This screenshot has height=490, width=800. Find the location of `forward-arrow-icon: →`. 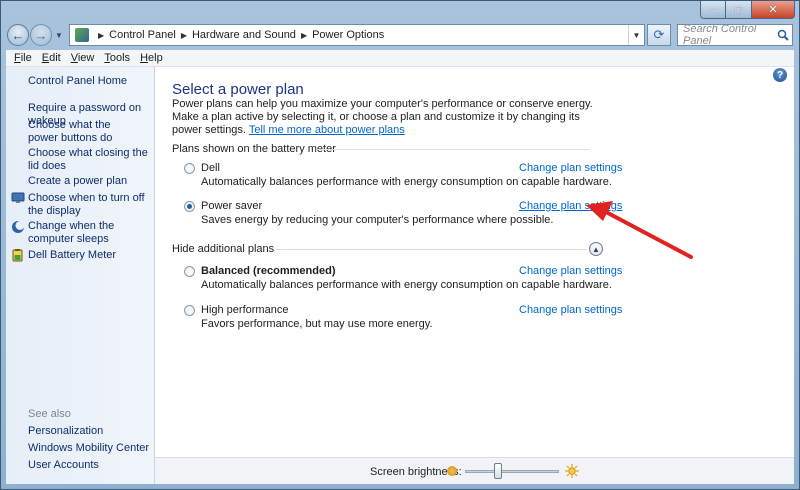

forward-arrow-icon: → is located at coordinates (41, 35).